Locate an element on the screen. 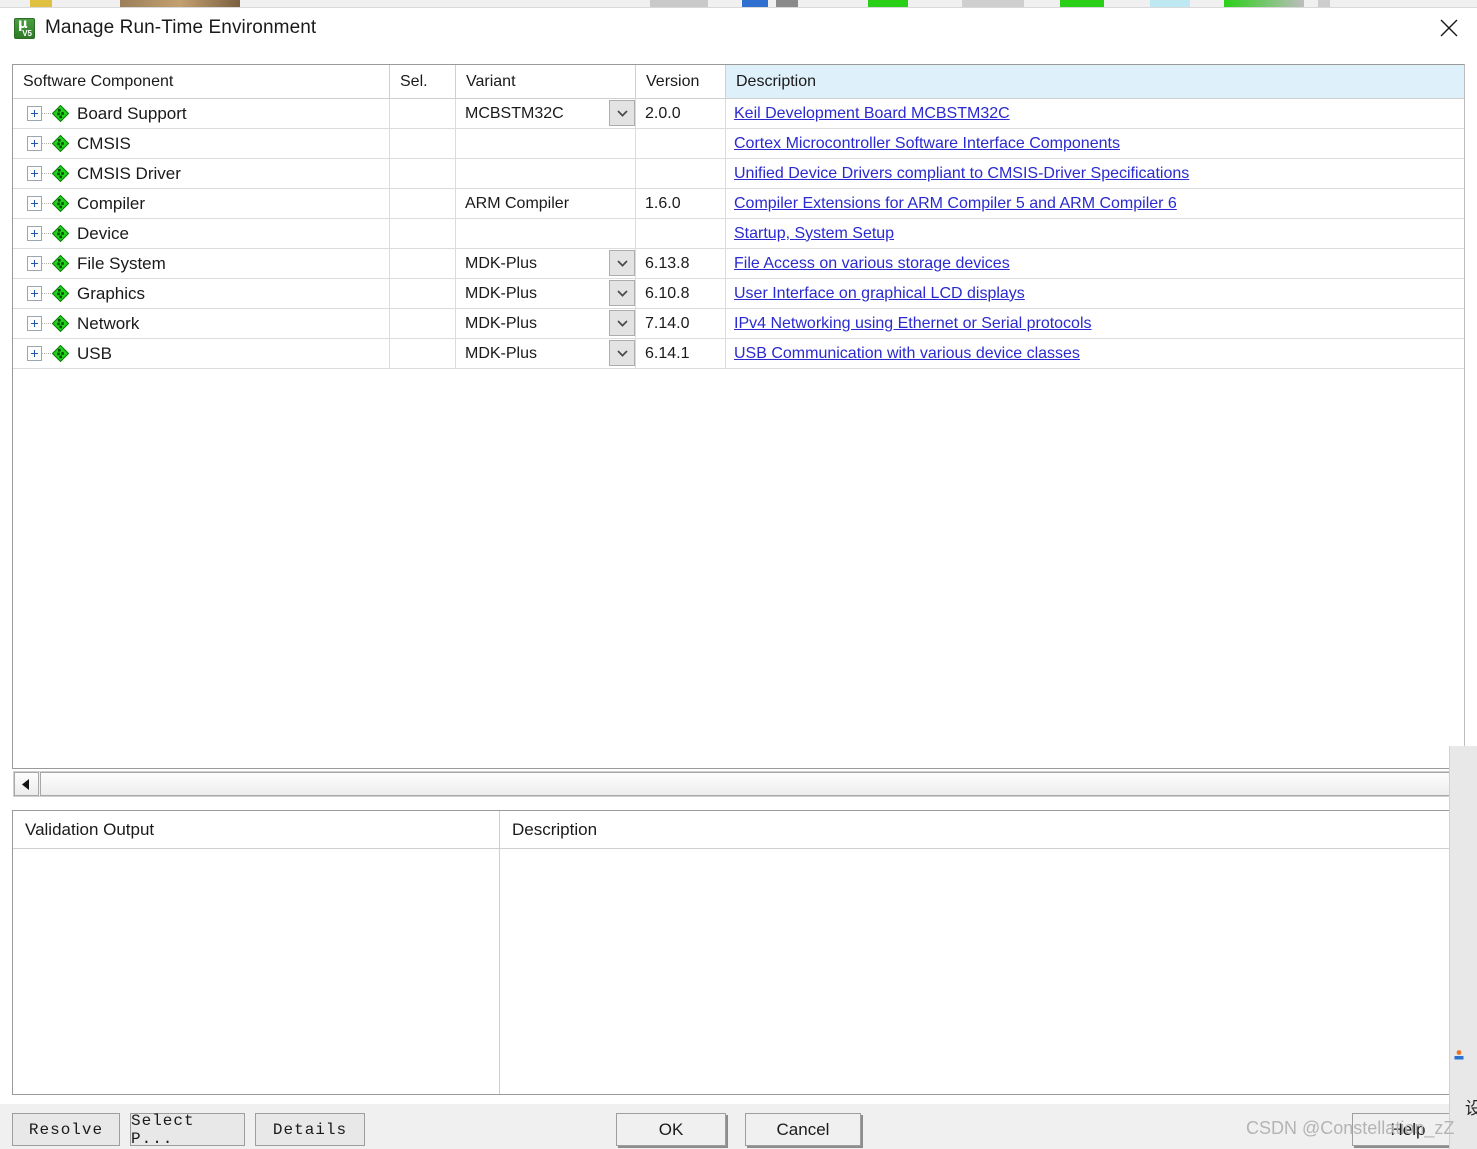 The height and width of the screenshot is (1149, 1477). tree-item: CMSIS is located at coordinates (79, 143).